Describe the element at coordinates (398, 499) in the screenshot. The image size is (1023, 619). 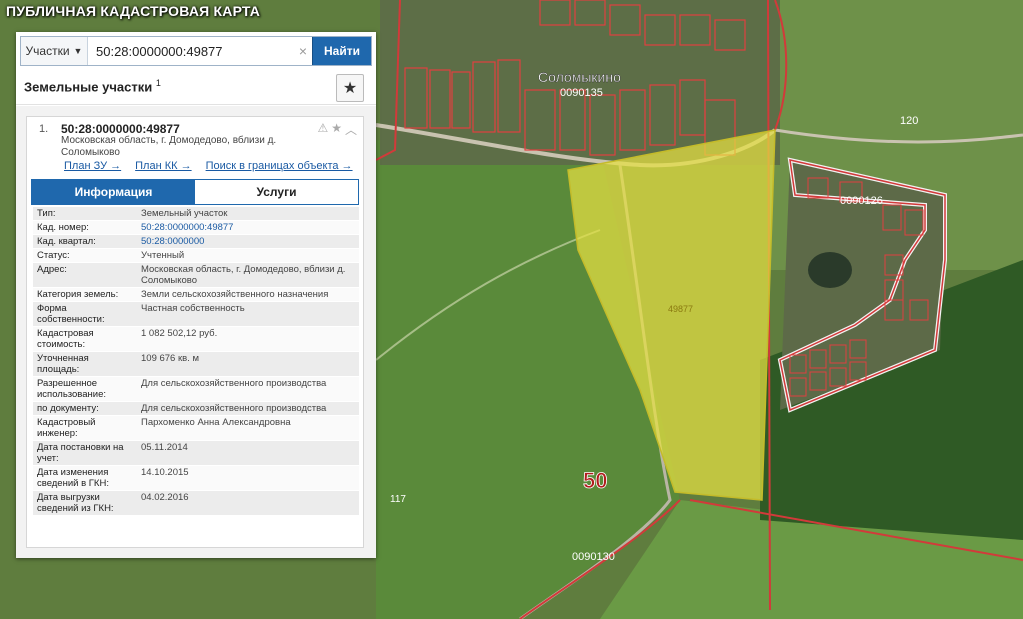
I see `lot-label-117: 117` at that location.